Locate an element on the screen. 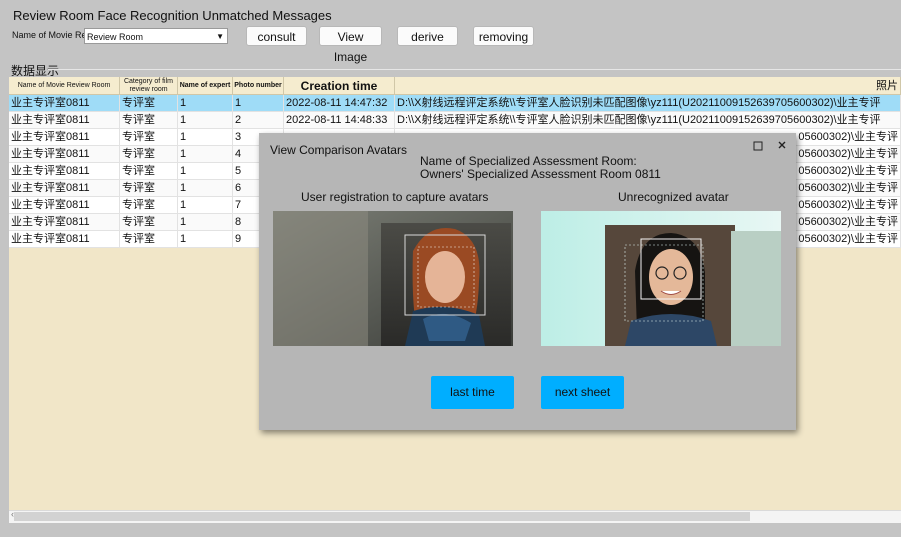  header-expert: Name of expert is located at coordinates (205, 86).